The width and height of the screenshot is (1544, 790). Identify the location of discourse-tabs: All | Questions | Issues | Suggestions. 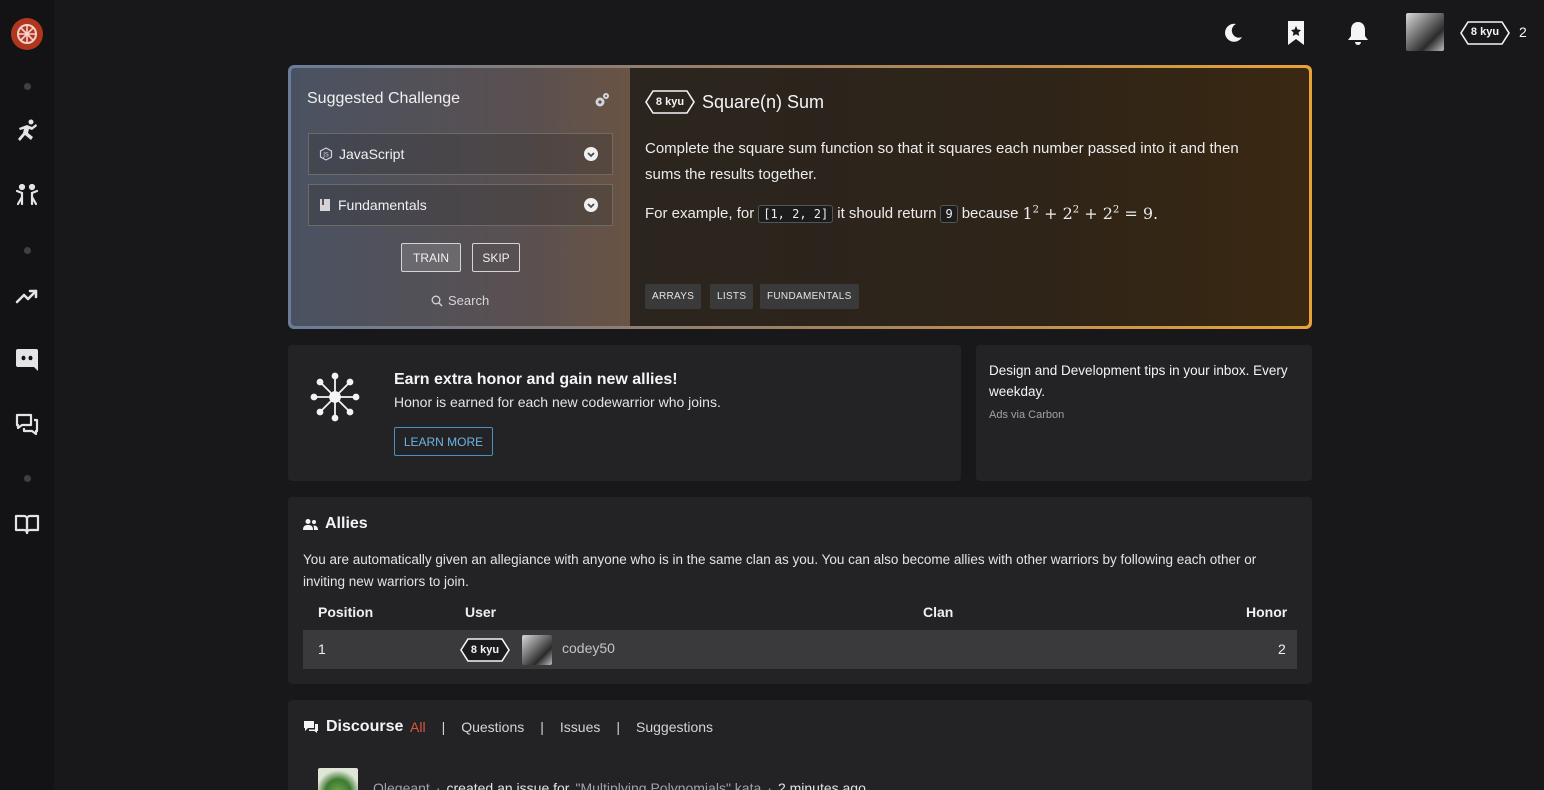
(561, 727).